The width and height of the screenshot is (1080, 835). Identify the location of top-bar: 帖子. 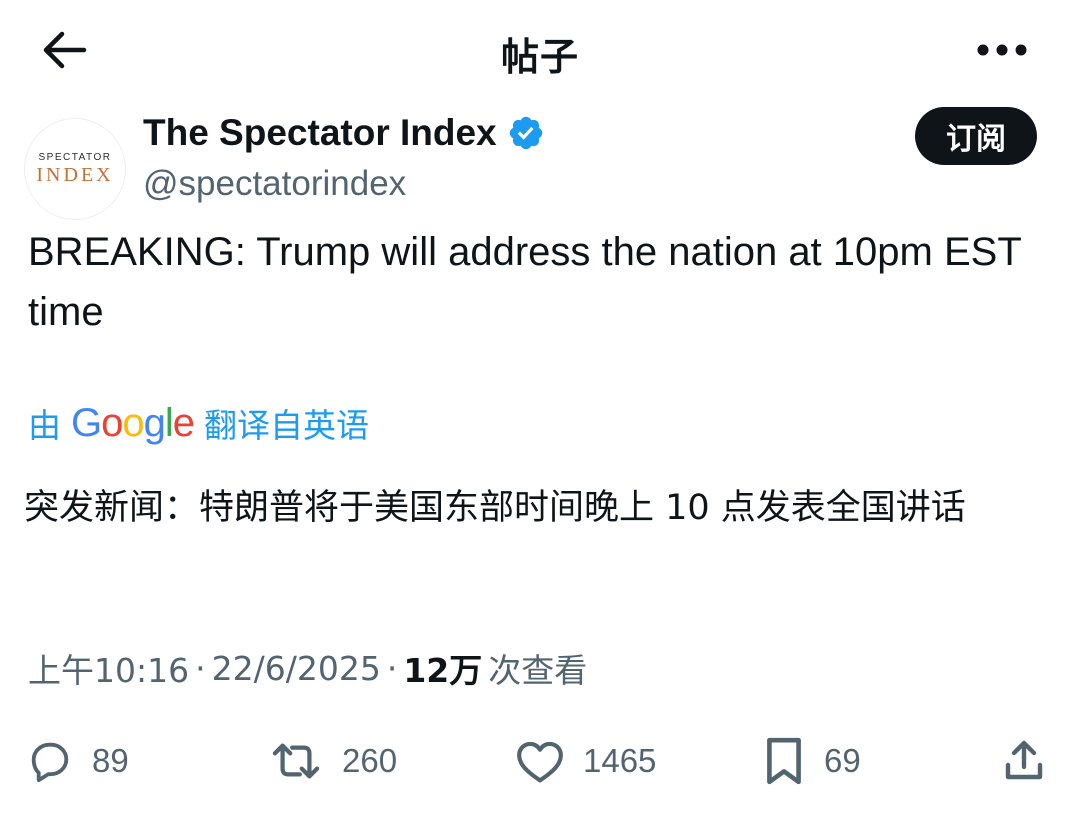
(540, 50).